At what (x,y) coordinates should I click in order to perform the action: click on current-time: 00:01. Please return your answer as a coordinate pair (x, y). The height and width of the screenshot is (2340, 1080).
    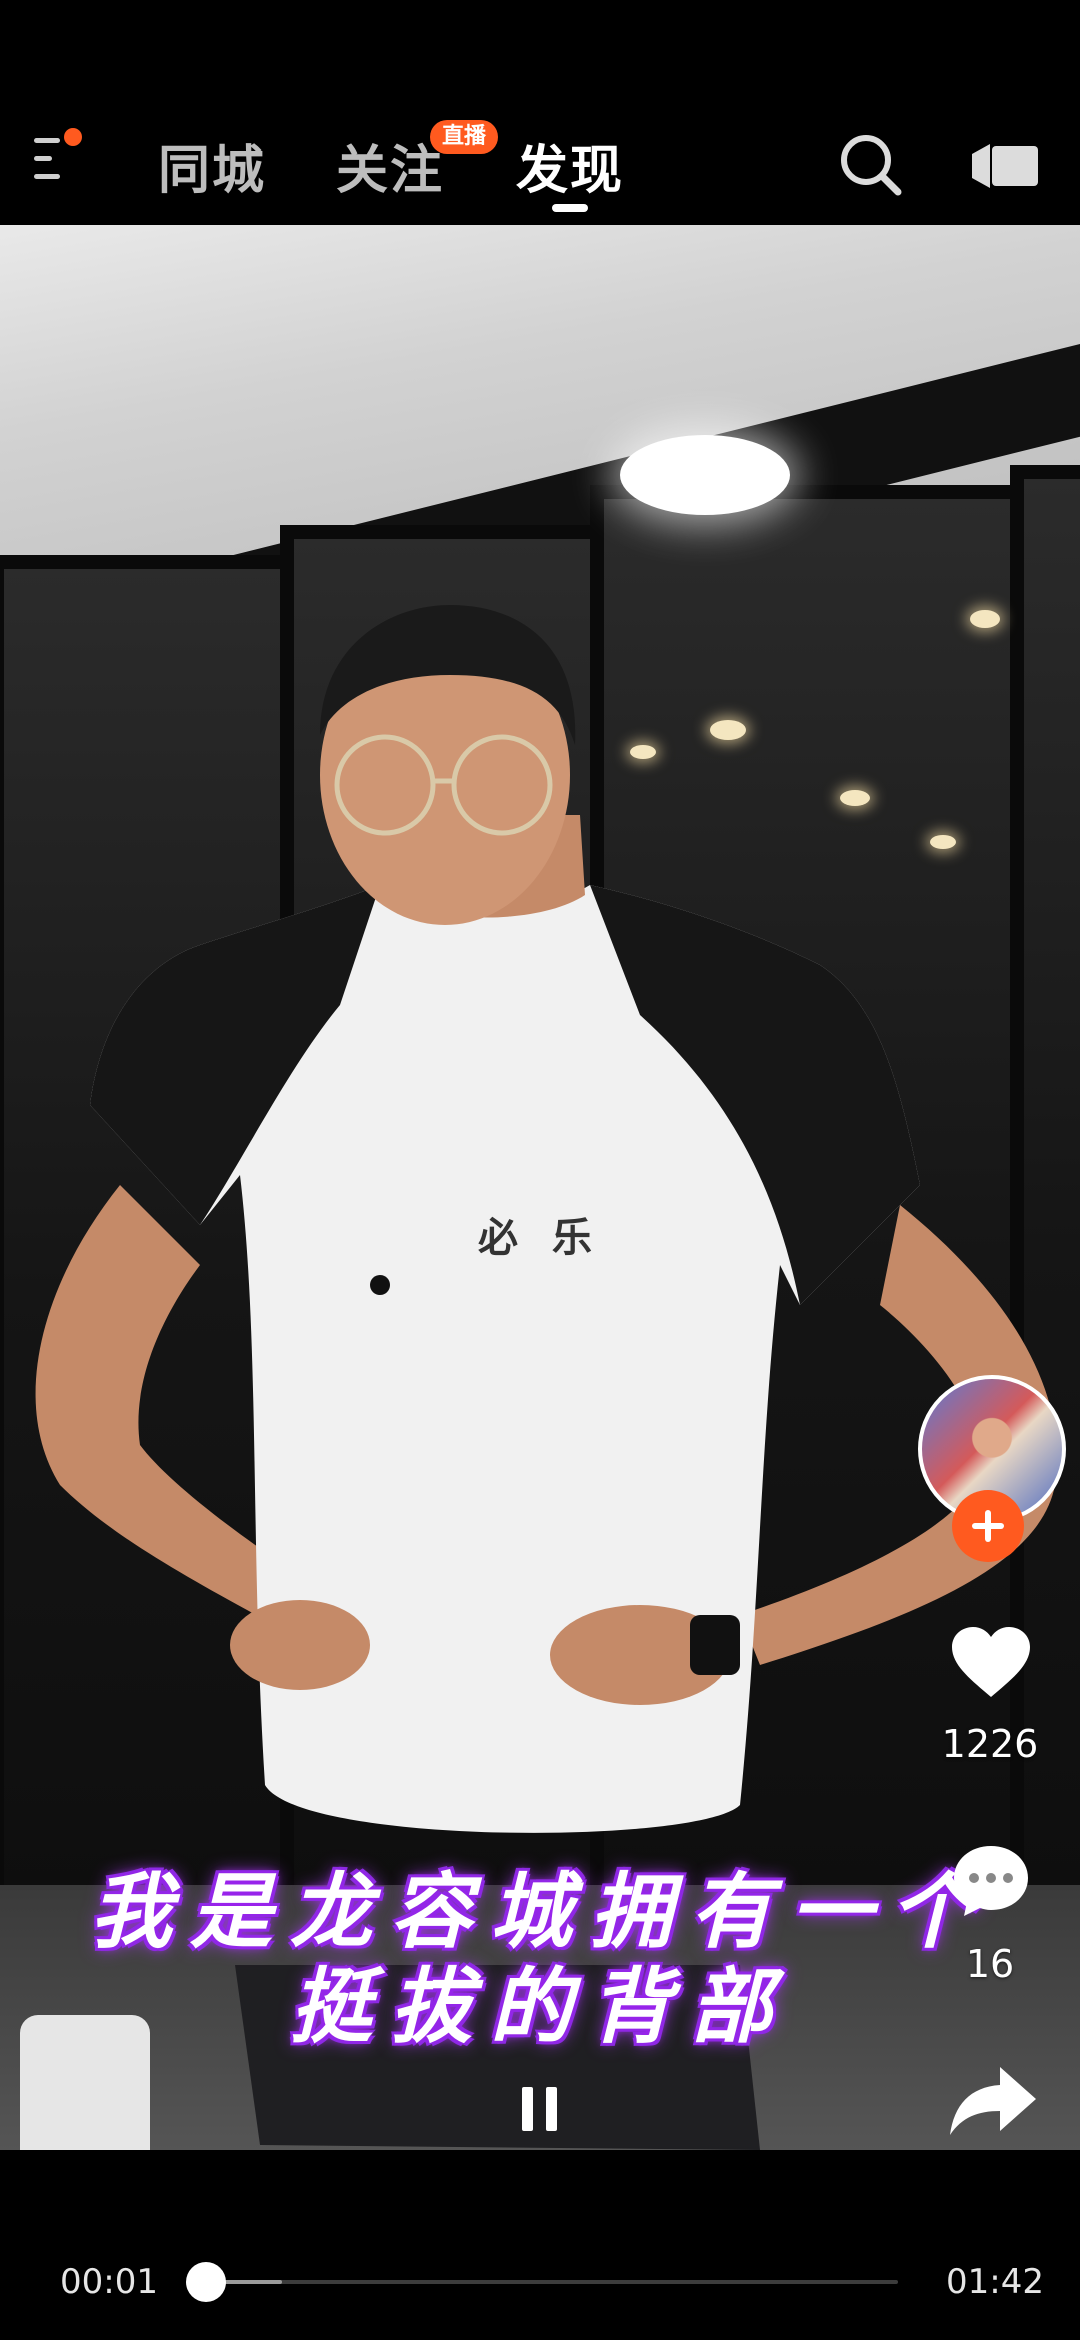
    Looking at the image, I should click on (109, 2282).